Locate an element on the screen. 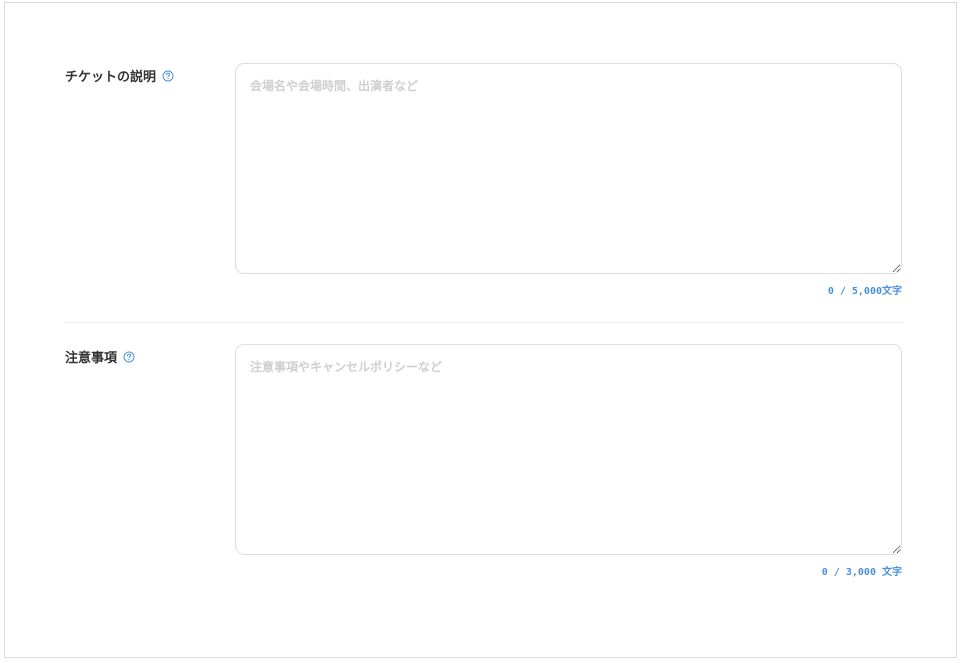 This screenshot has height=663, width=965. notes-char-counter: 0 / 3,000 文字 is located at coordinates (861, 572).